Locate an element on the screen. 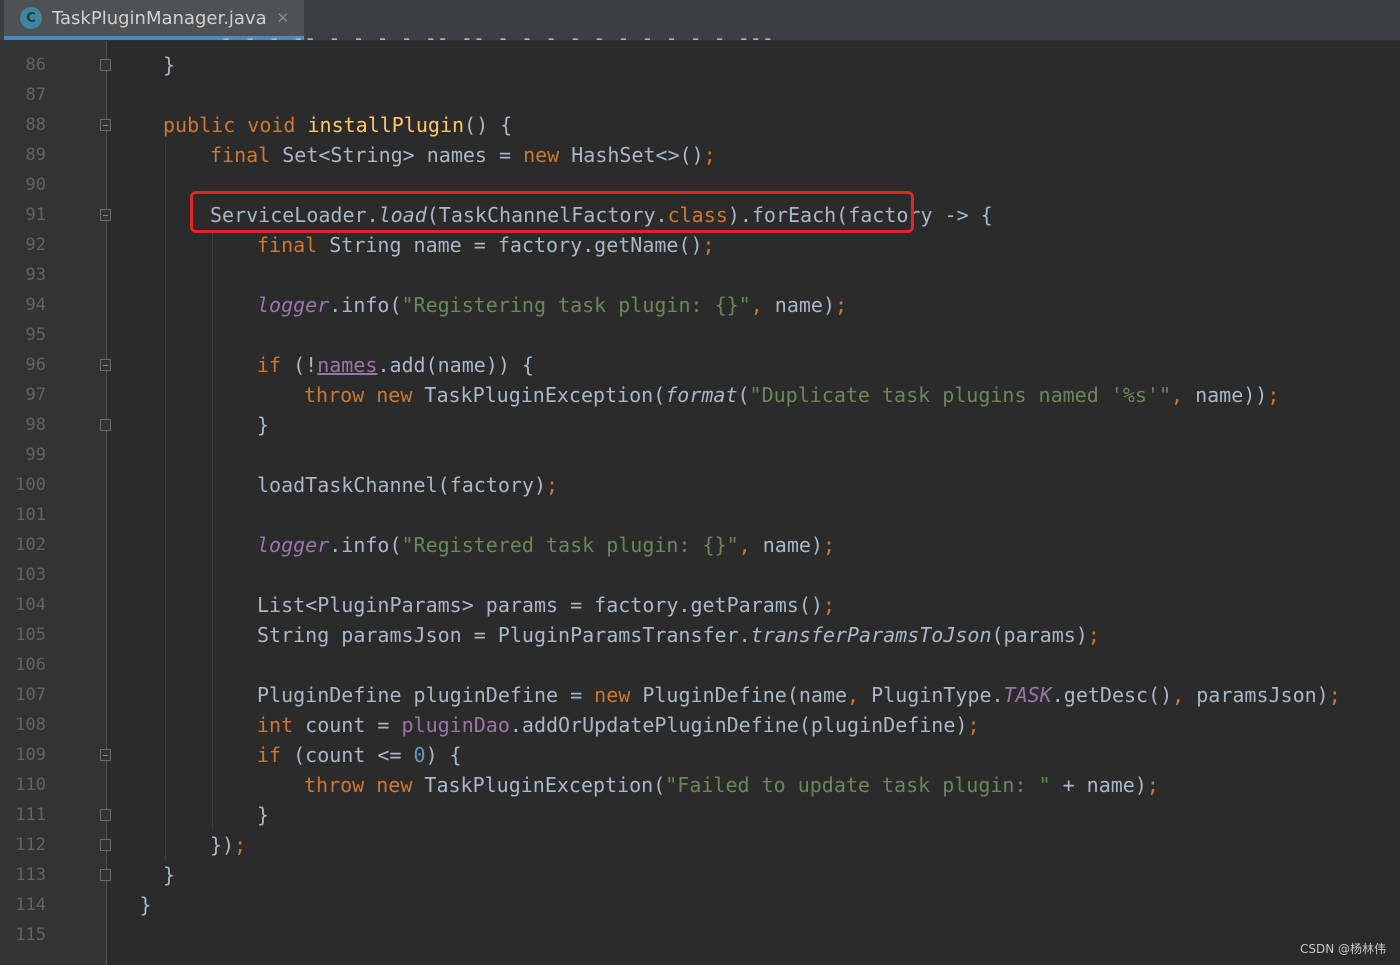  code-line: 101 is located at coordinates (700, 515).